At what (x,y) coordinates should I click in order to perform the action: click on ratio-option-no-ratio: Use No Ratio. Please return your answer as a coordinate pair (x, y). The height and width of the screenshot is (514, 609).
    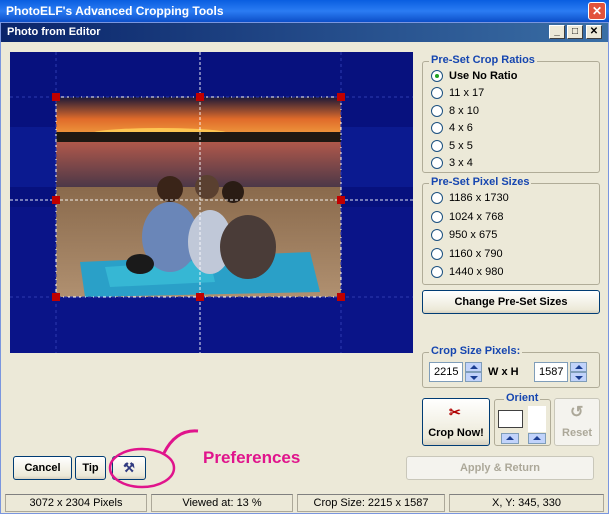
    Looking at the image, I should click on (474, 76).